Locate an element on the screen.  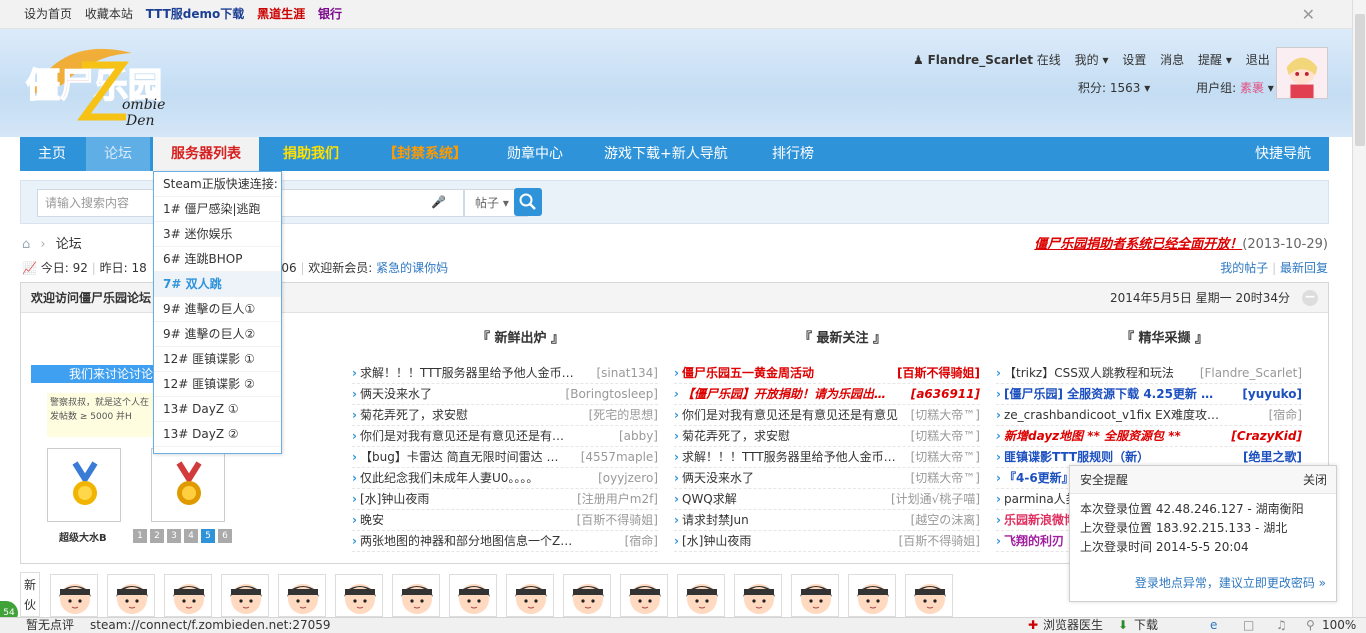
post-row: 【bug】卡雷达 简直无限时间雷达 …[4557maple] is located at coordinates (505, 457).